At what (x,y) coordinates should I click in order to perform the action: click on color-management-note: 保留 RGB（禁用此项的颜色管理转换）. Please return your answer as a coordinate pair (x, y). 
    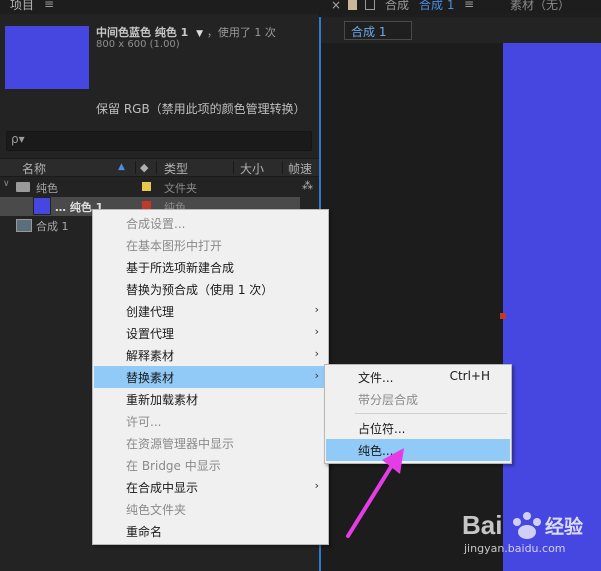
    Looking at the image, I should click on (201, 109).